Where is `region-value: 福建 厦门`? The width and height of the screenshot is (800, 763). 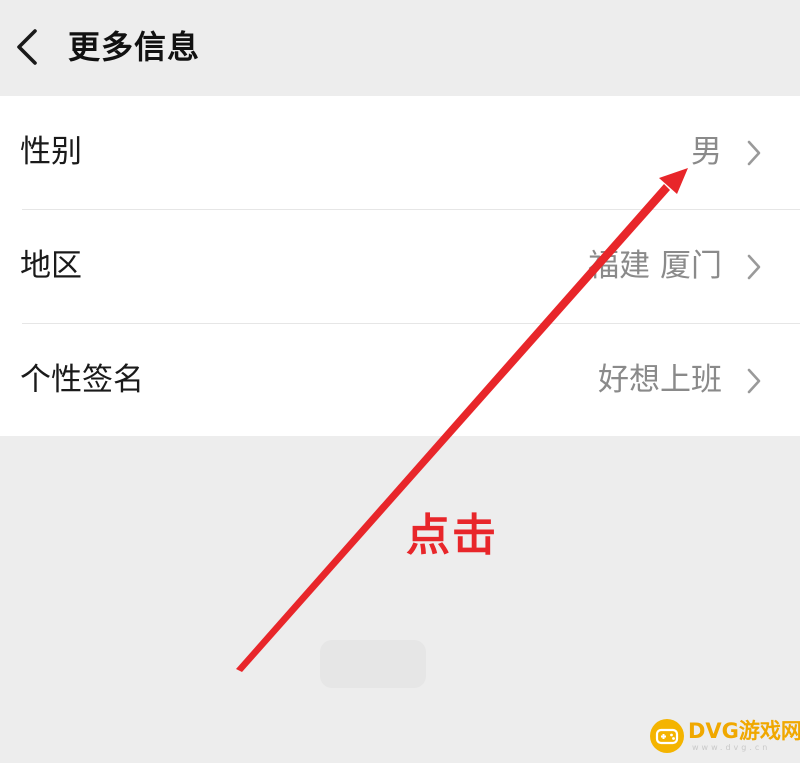
region-value: 福建 厦门 is located at coordinates (655, 266).